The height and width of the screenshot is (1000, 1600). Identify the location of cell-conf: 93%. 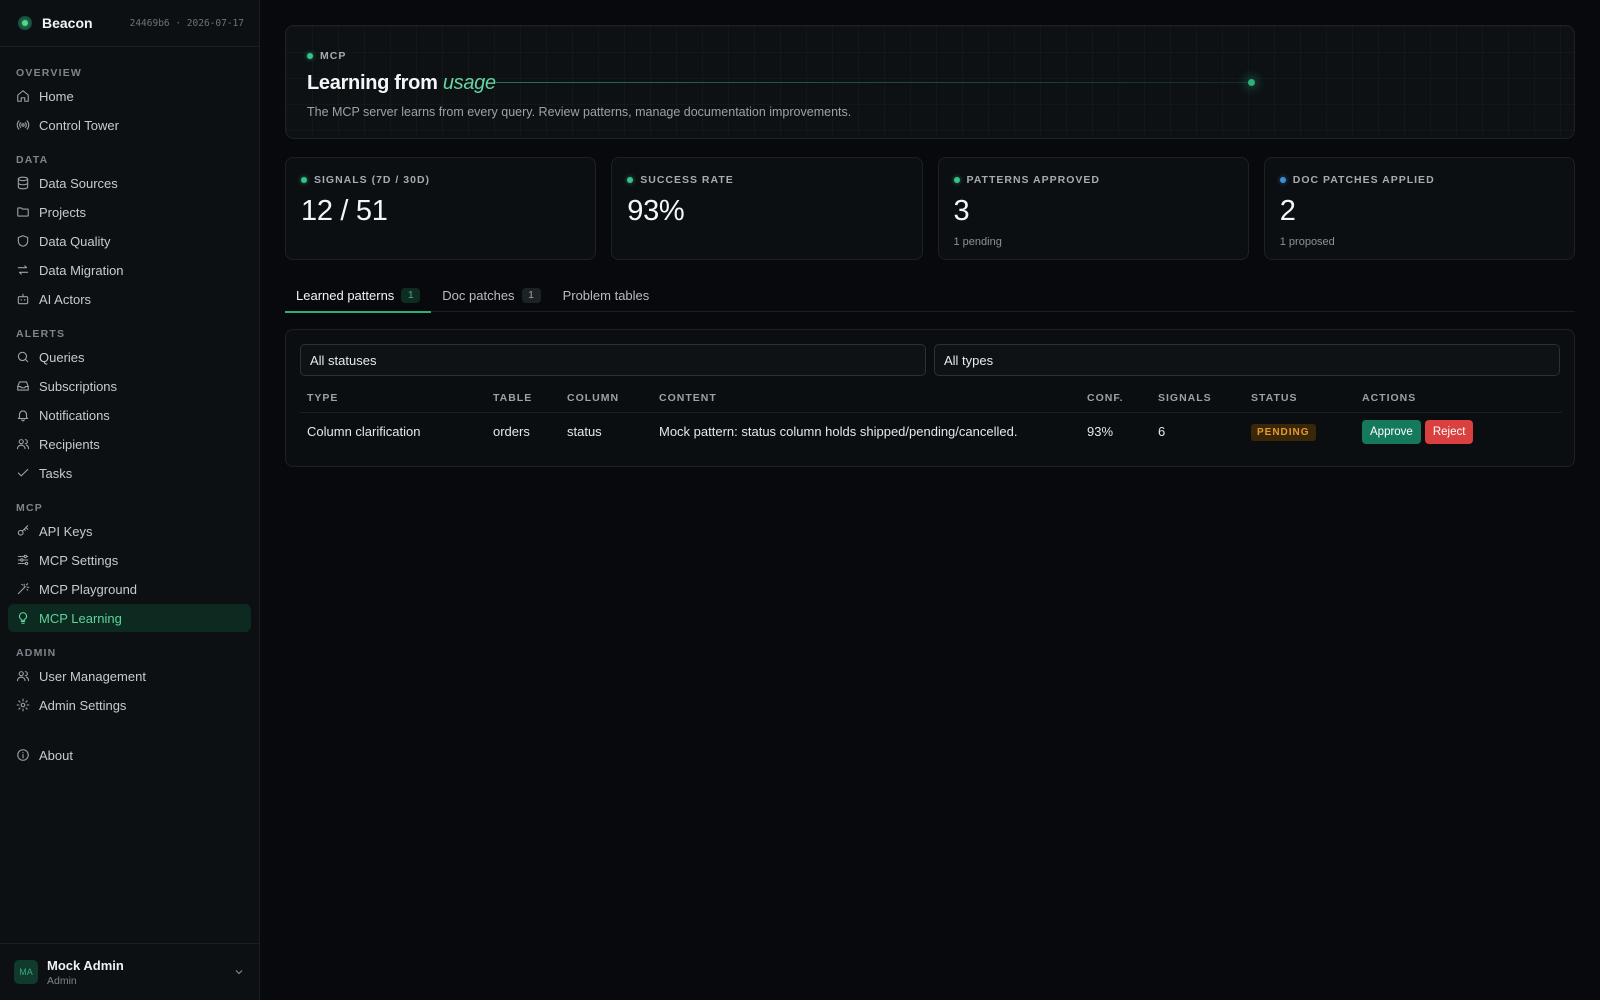
(1100, 432).